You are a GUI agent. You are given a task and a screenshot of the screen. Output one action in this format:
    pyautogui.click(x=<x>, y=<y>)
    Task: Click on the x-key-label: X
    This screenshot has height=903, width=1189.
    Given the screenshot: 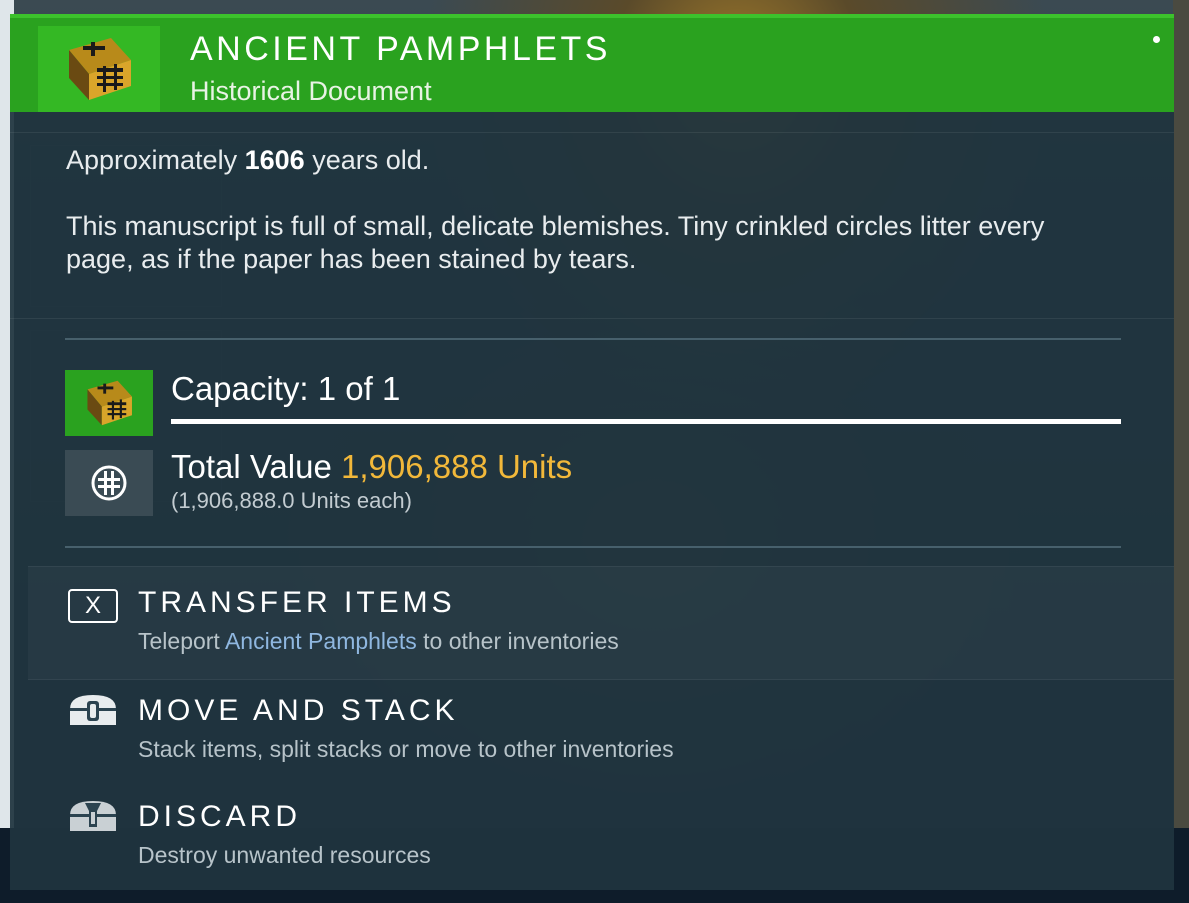 What is the action you would take?
    pyautogui.click(x=93, y=606)
    